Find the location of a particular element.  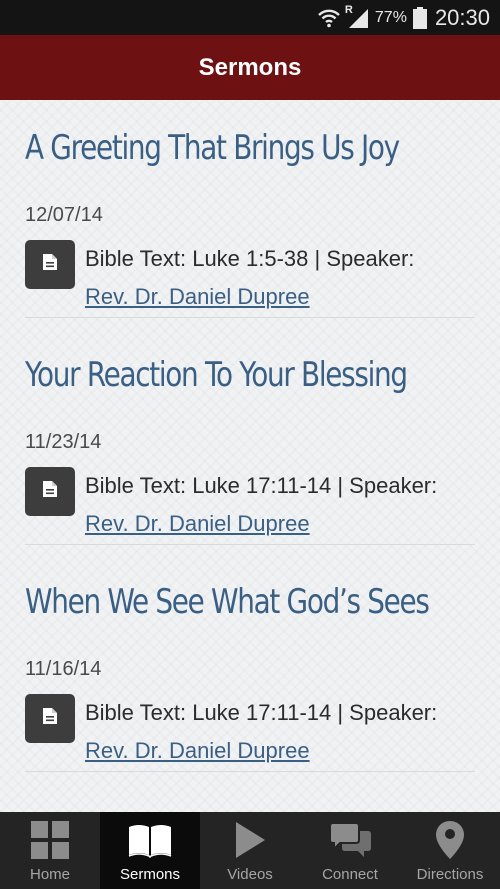

sermon-title: Your Reaction To Your Blessing is located at coordinates (216, 375).